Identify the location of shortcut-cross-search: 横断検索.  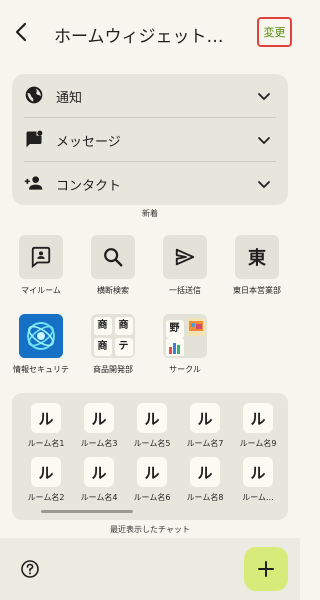
(113, 269).